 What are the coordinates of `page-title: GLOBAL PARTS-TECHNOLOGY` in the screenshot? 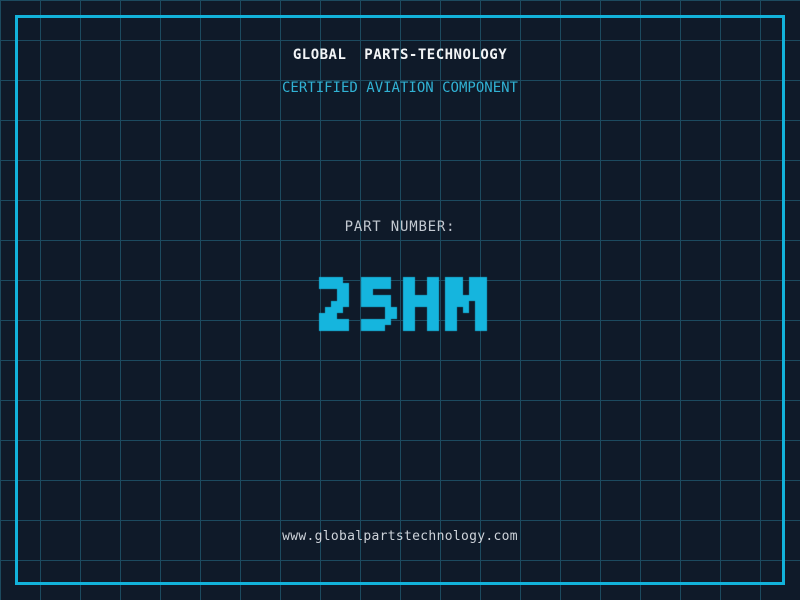 It's located at (400, 55).